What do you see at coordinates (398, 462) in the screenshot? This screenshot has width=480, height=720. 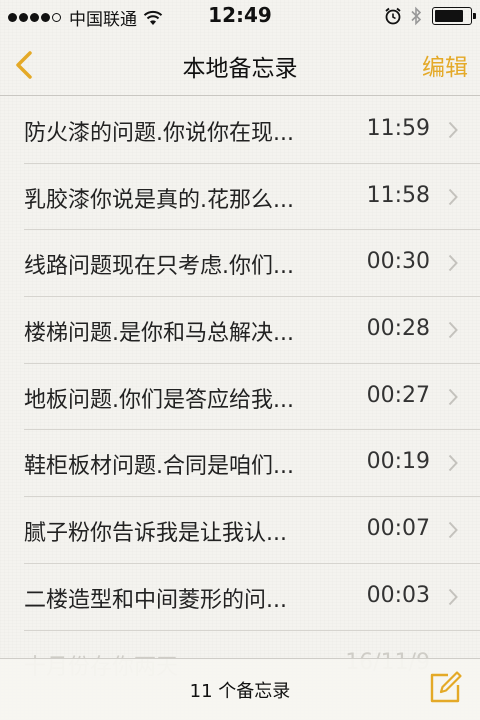 I see `note-time: 00:19` at bounding box center [398, 462].